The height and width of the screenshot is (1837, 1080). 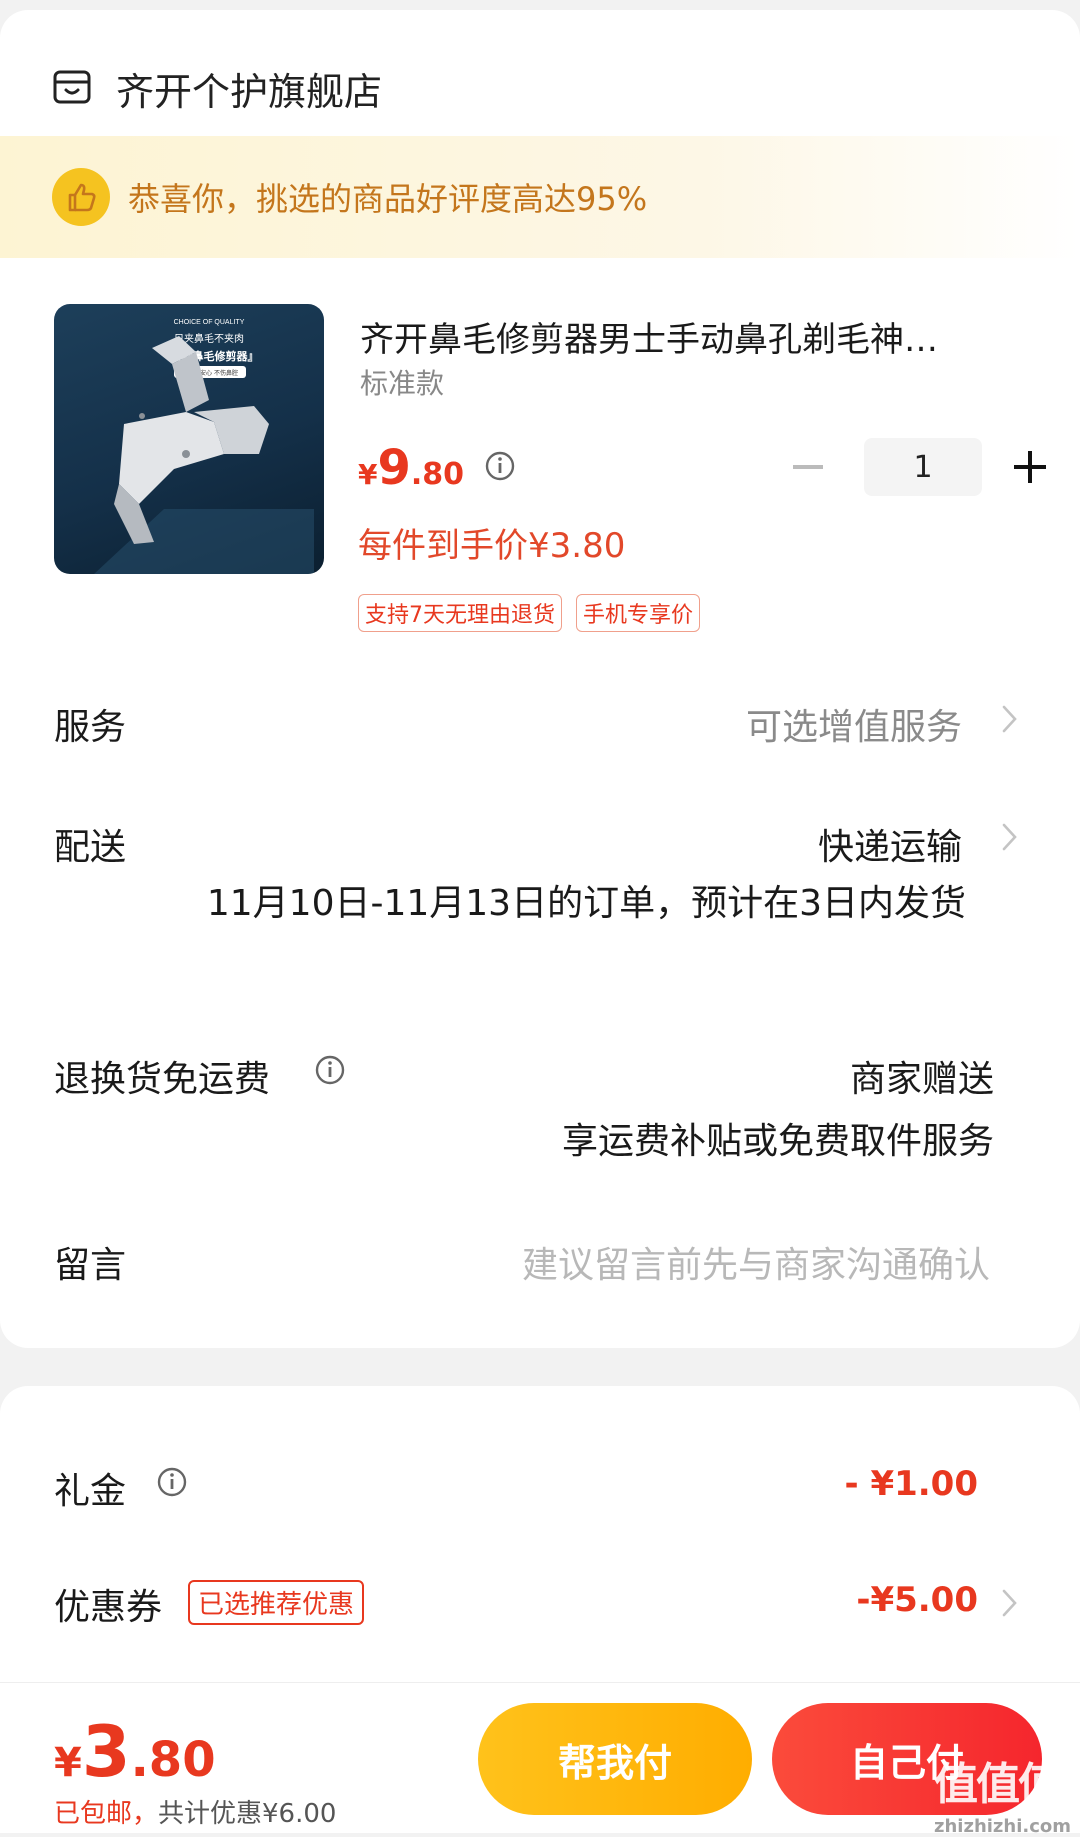 What do you see at coordinates (890, 844) in the screenshot?
I see `delivery-method: 快递运输` at bounding box center [890, 844].